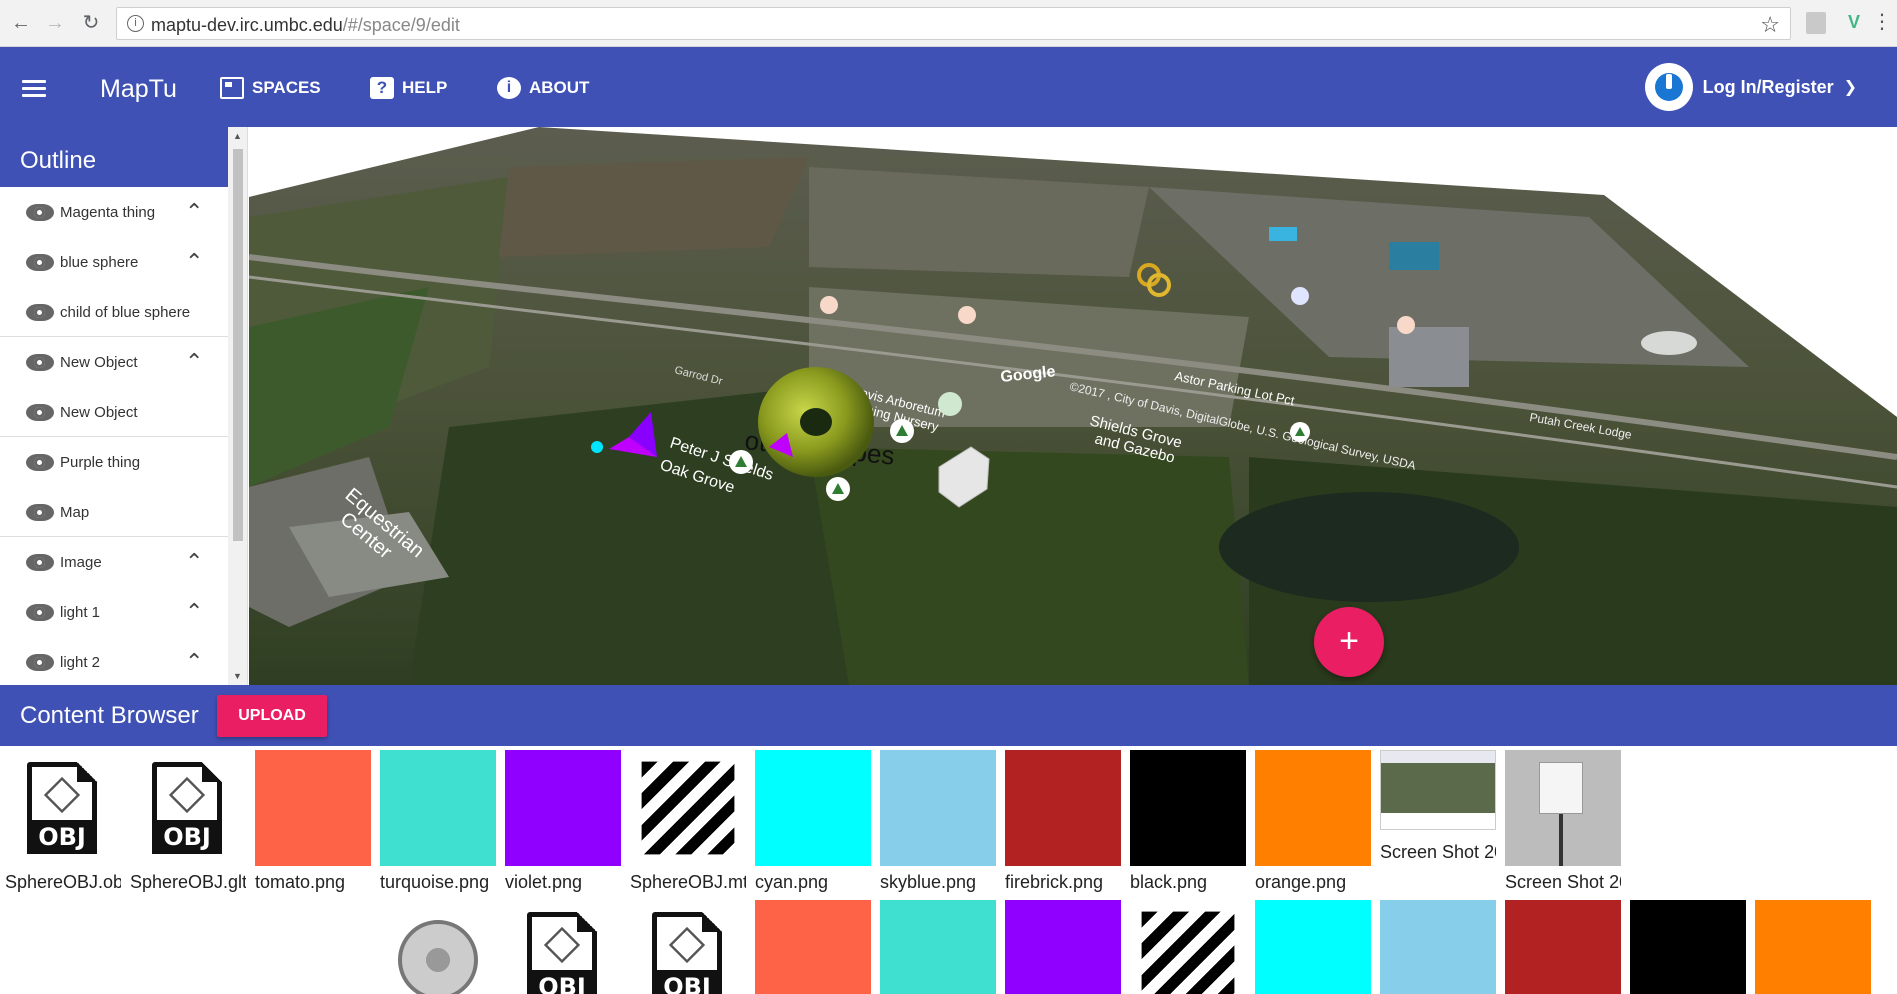 Image resolution: width=1897 pixels, height=994 pixels. What do you see at coordinates (688, 821) in the screenshot?
I see `content-tile: SphereOBJ.mtl` at bounding box center [688, 821].